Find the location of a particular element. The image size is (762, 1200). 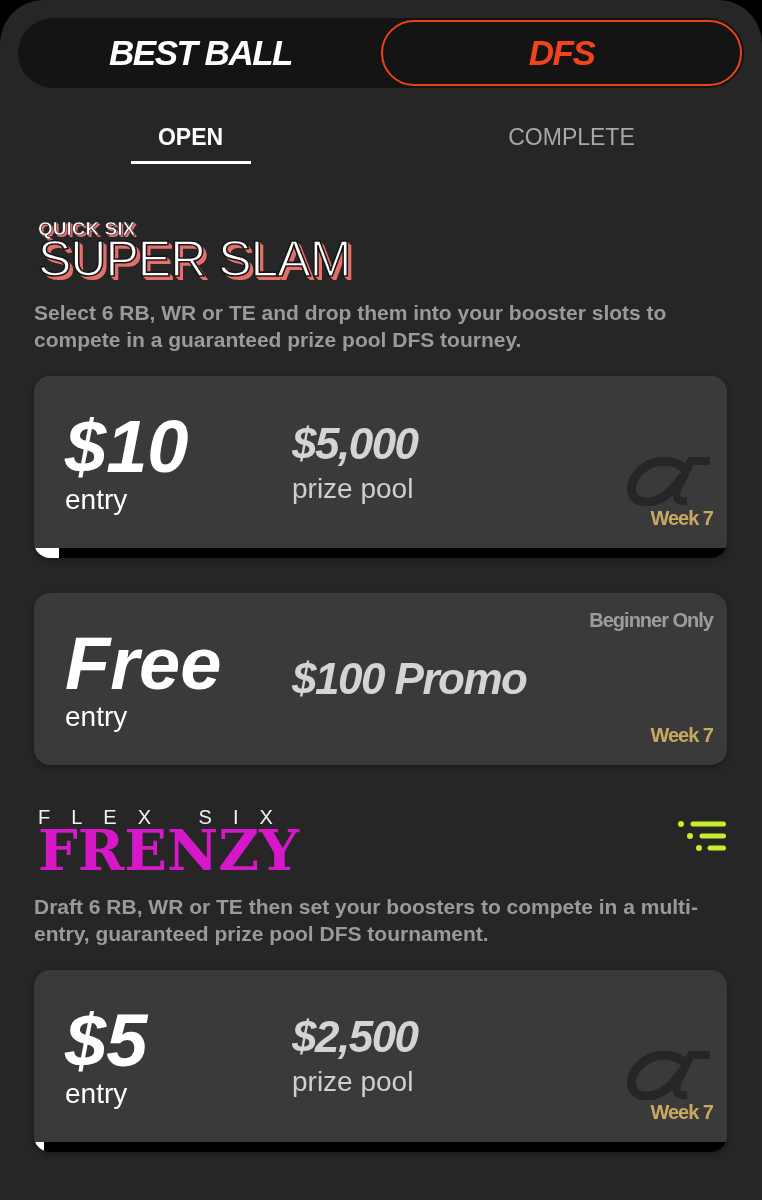

logo-subtitle: QUICK SIX is located at coordinates (87, 228).